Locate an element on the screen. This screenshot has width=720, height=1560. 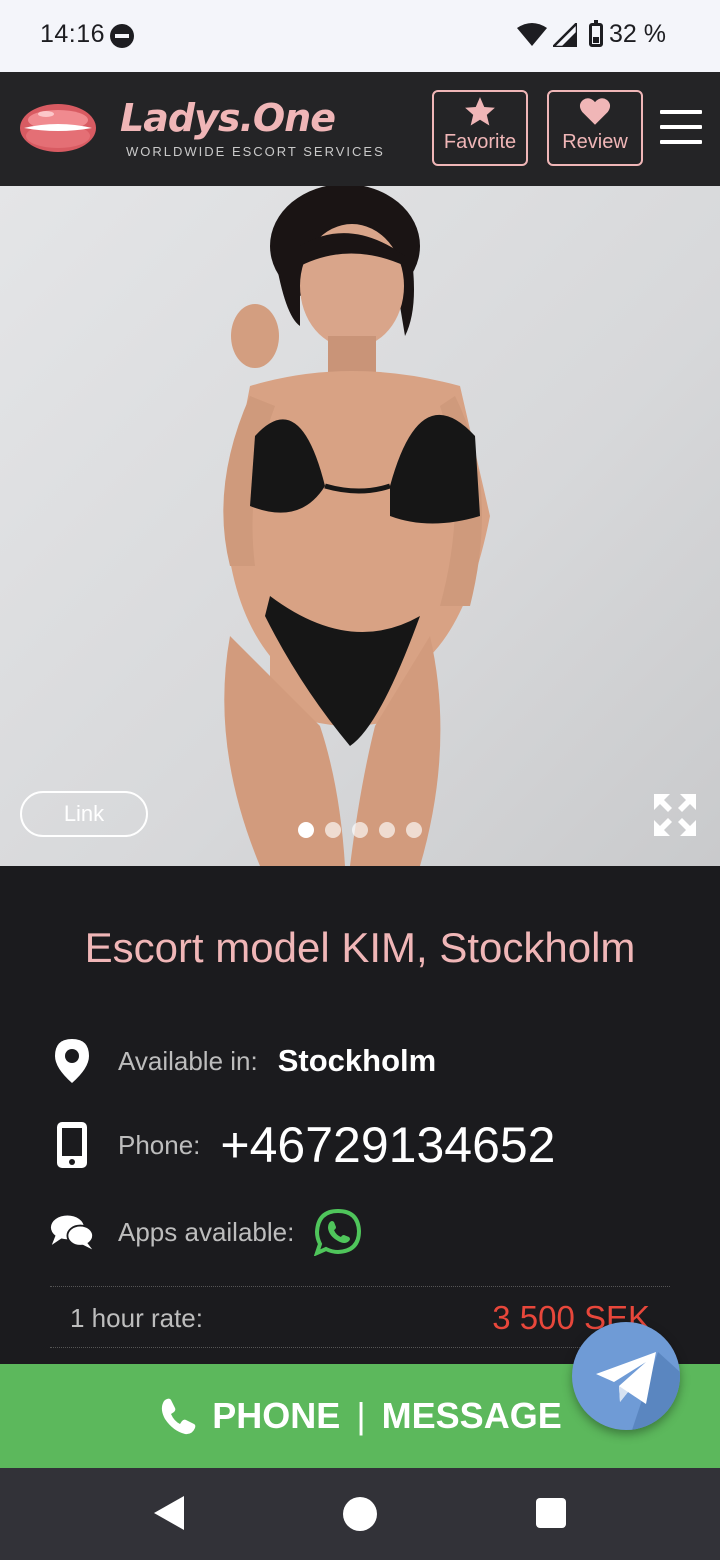
telegram-icon is located at coordinates (638, 1391).